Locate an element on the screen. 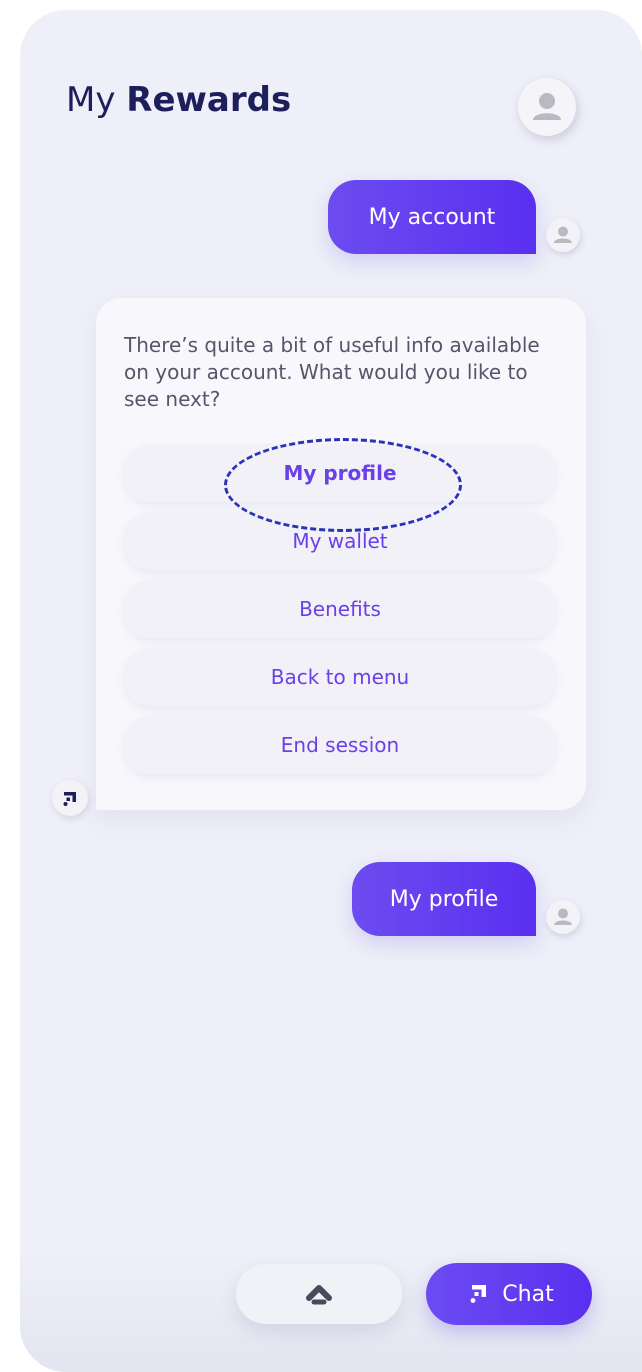 The height and width of the screenshot is (1372, 642). chat-button: Chat is located at coordinates (509, 1294).